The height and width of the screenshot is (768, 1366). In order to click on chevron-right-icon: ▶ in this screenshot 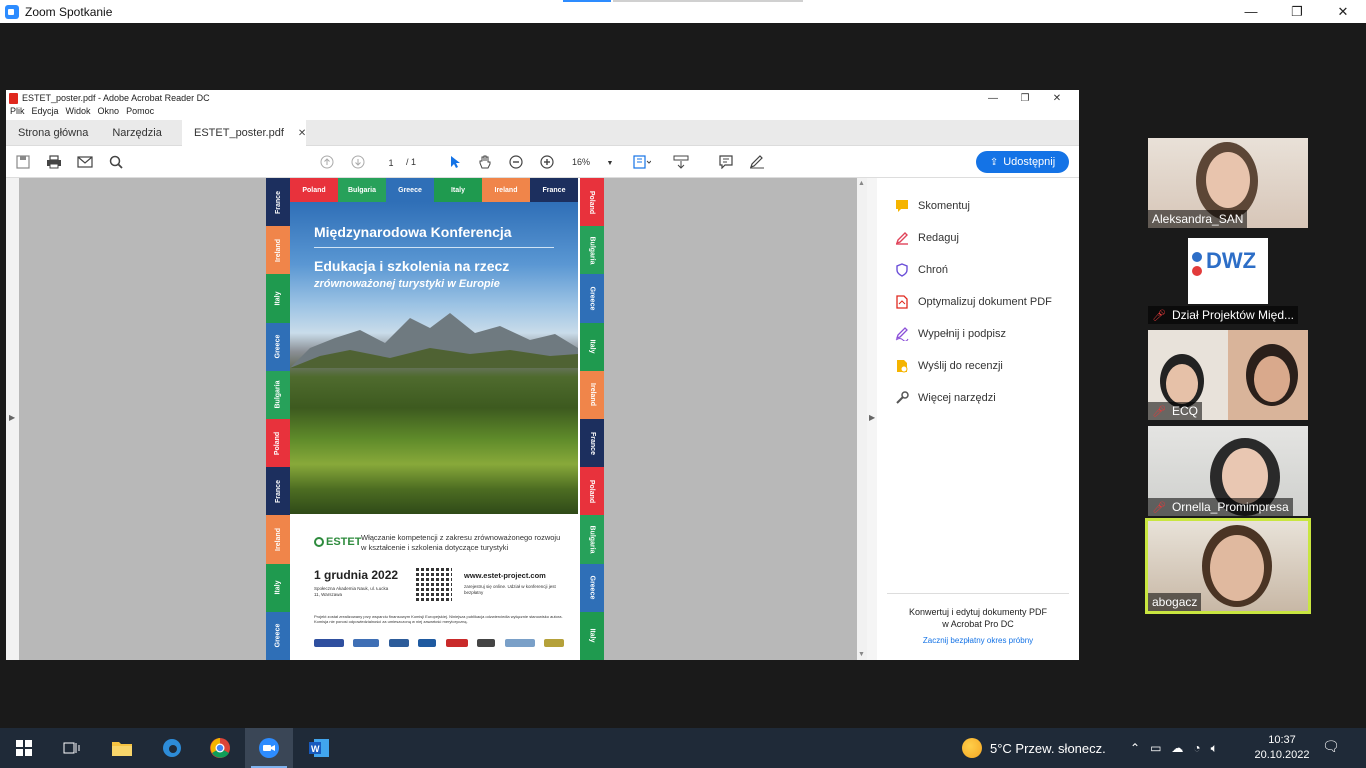, I will do `click(872, 417)`.